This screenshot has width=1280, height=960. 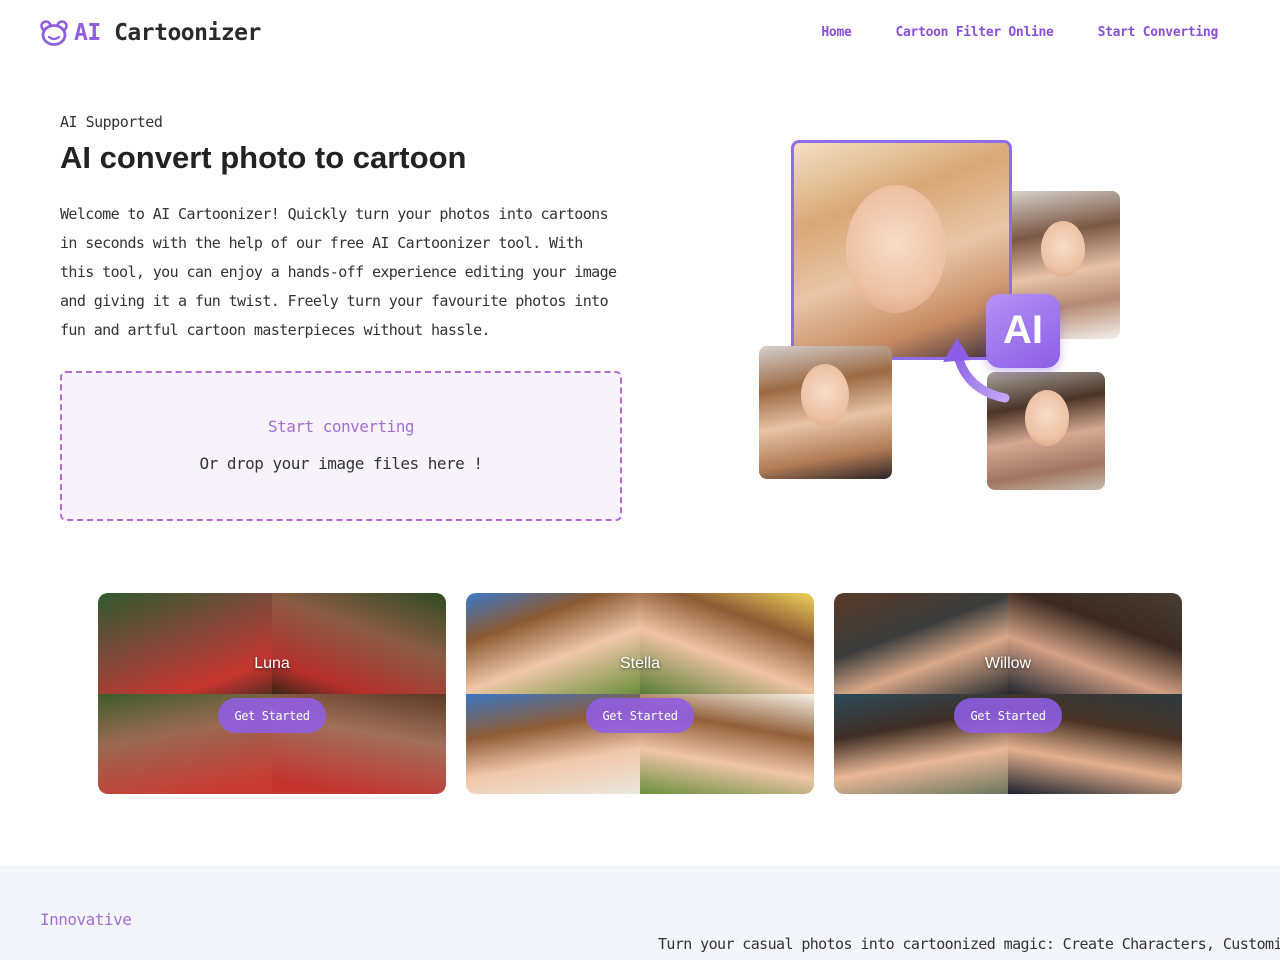 What do you see at coordinates (272, 663) in the screenshot?
I see `style-name-luna: Luna` at bounding box center [272, 663].